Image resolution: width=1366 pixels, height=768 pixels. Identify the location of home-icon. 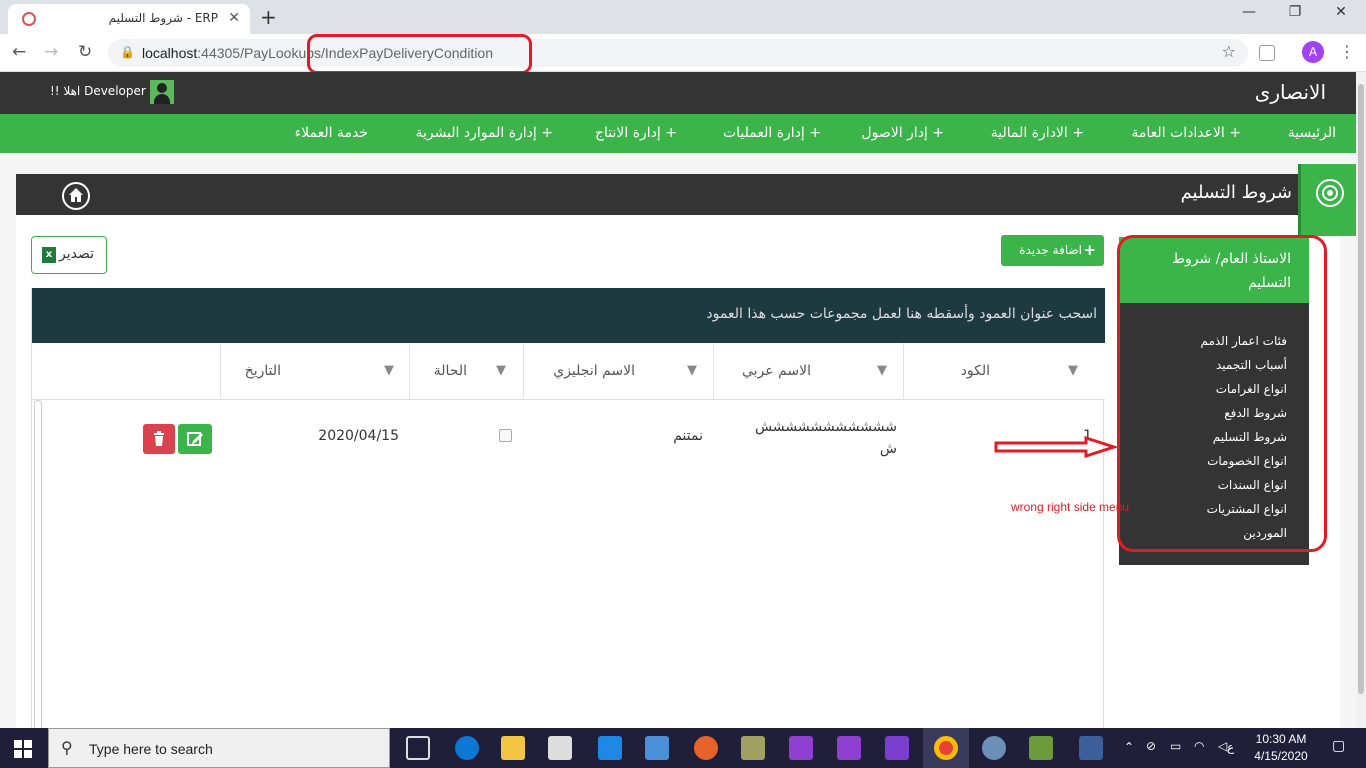
(76, 195).